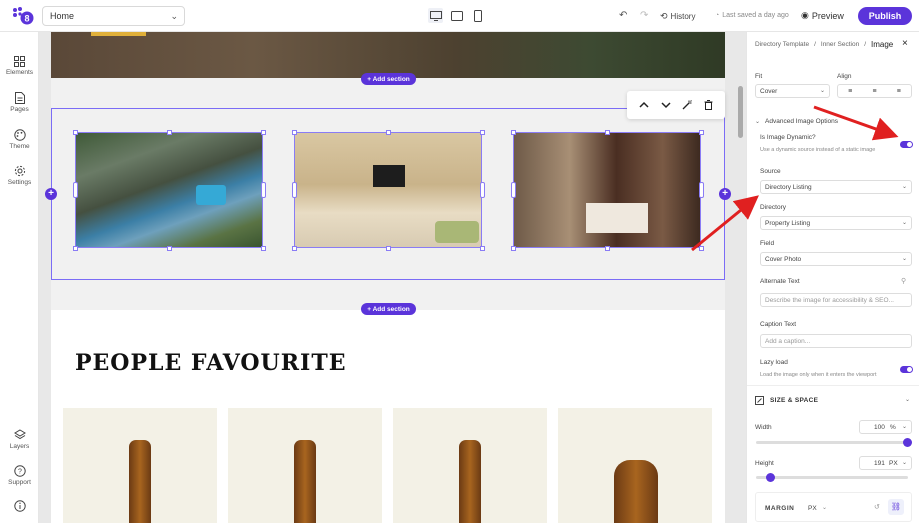 This screenshot has width=919, height=523. I want to click on width-input: 100 % ⌄, so click(885, 427).